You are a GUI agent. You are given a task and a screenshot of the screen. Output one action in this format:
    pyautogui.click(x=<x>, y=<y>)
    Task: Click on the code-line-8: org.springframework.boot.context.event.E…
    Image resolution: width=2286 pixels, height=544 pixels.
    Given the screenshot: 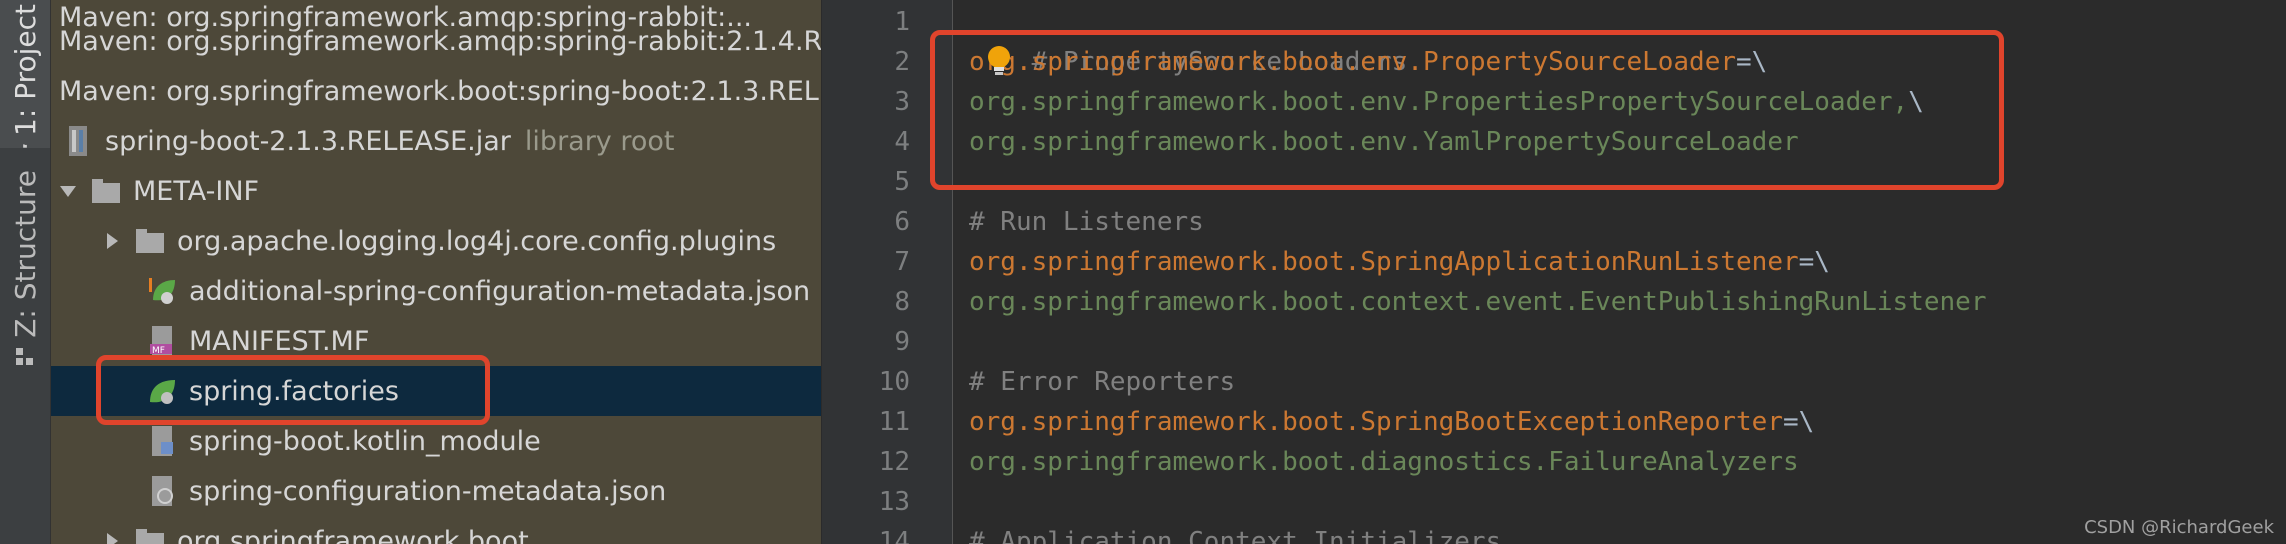 What is the action you would take?
    pyautogui.click(x=1477, y=302)
    